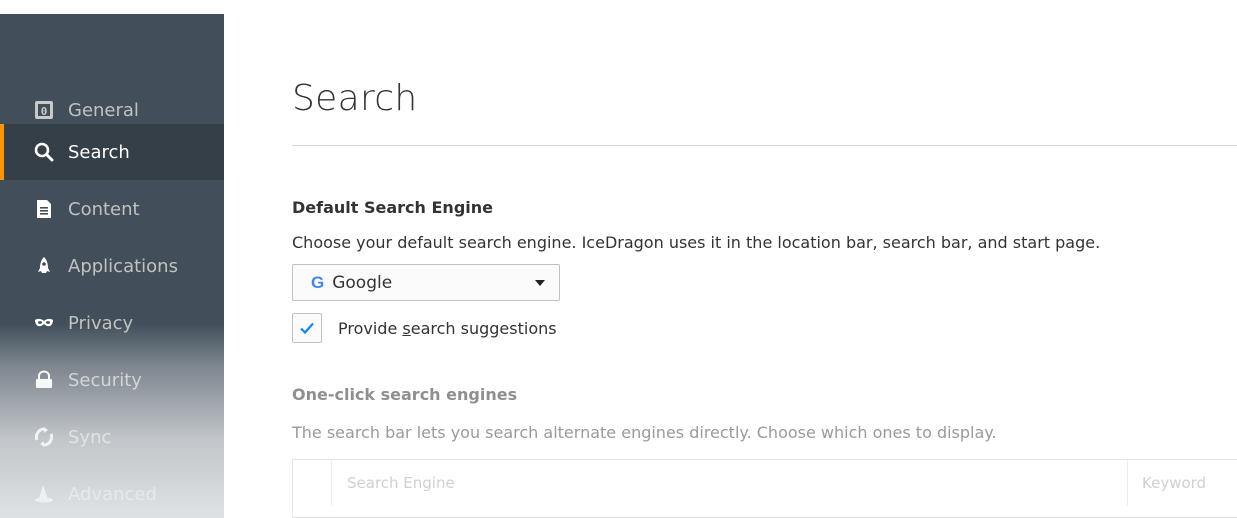 The width and height of the screenshot is (1237, 518). I want to click on title-divider, so click(764, 145).